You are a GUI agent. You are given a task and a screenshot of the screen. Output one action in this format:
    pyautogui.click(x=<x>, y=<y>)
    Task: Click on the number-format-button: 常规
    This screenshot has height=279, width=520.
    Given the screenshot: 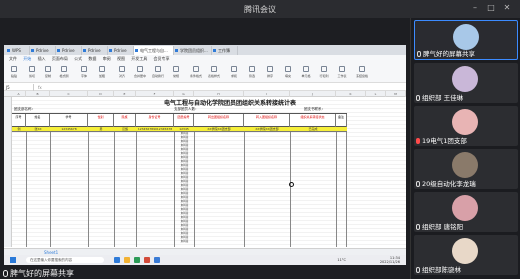 What is the action you would take?
    pyautogui.click(x=176, y=73)
    